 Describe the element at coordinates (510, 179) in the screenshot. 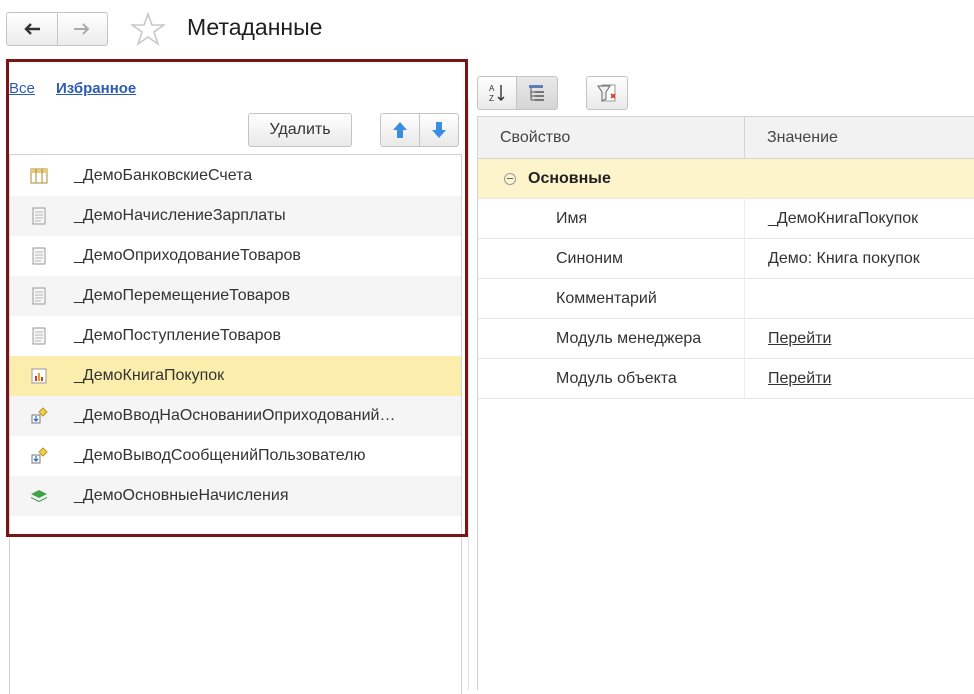

I see `collapse-icon` at that location.